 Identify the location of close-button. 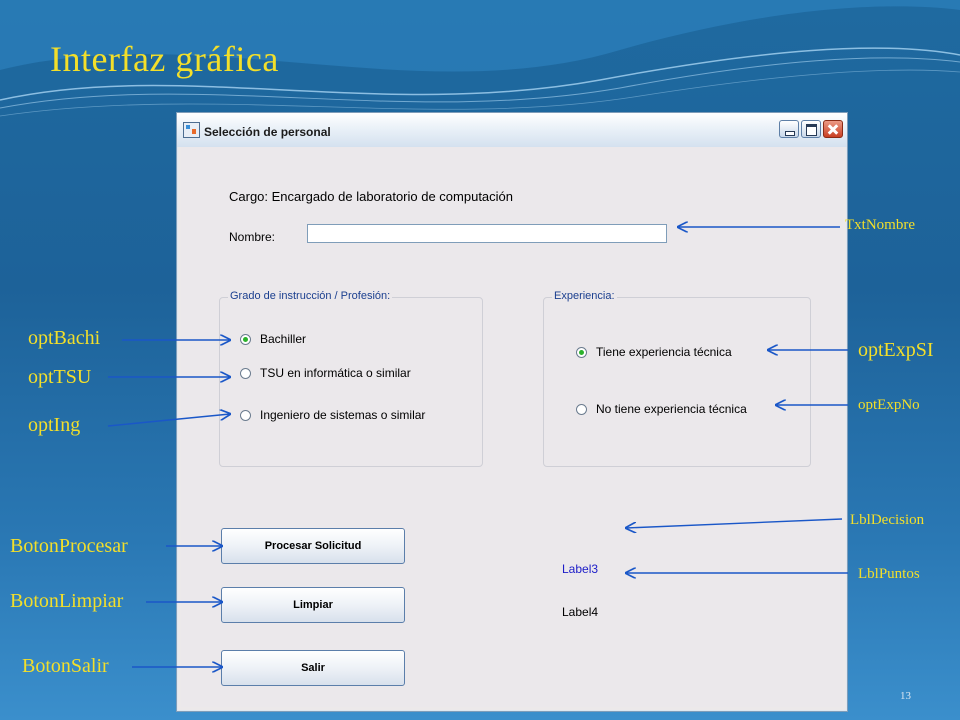
(833, 129).